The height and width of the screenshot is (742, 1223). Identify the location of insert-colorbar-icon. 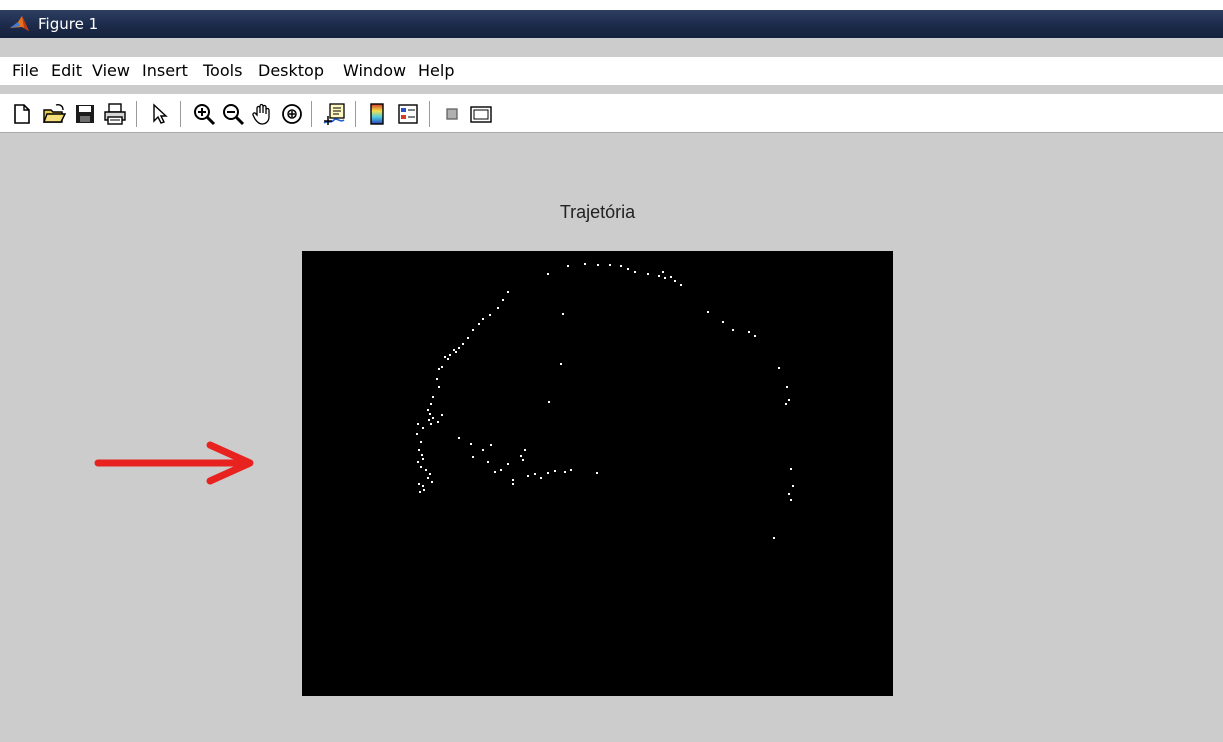
(377, 114).